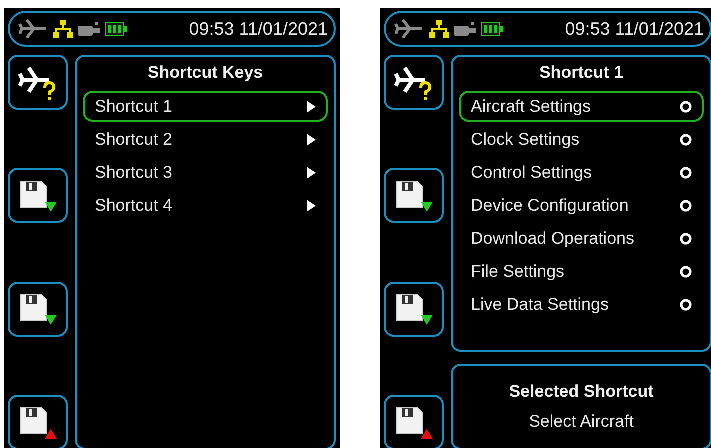  What do you see at coordinates (581, 392) in the screenshot?
I see `info-title: Selected Shortcut` at bounding box center [581, 392].